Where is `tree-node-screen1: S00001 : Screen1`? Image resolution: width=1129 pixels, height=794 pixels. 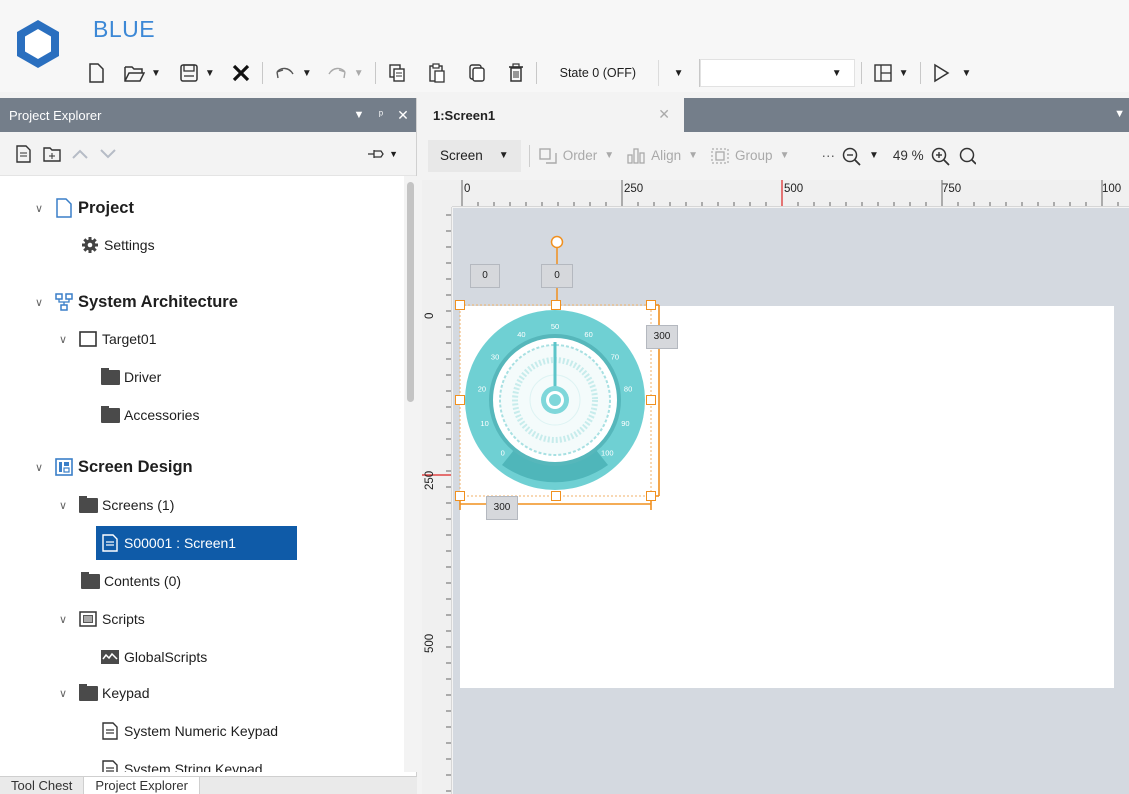
tree-node-screen1: S00001 : Screen1 is located at coordinates (196, 543).